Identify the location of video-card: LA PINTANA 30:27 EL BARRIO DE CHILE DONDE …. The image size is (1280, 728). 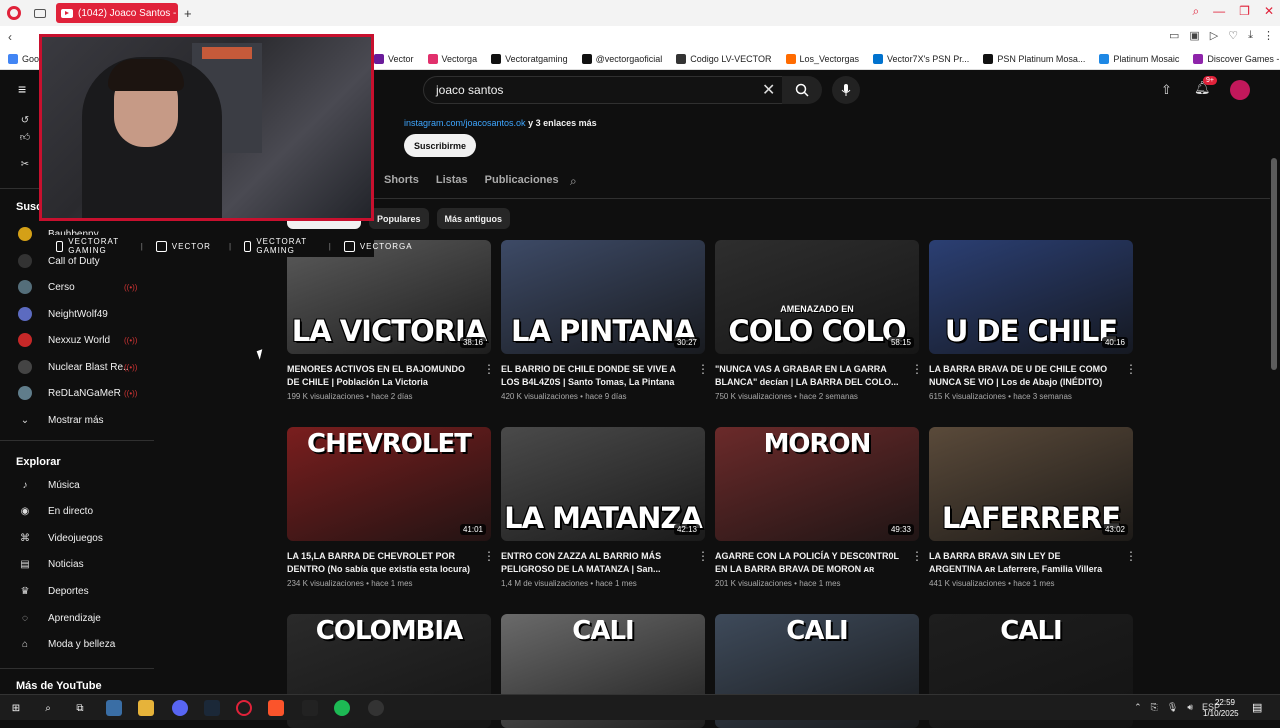
(605, 320).